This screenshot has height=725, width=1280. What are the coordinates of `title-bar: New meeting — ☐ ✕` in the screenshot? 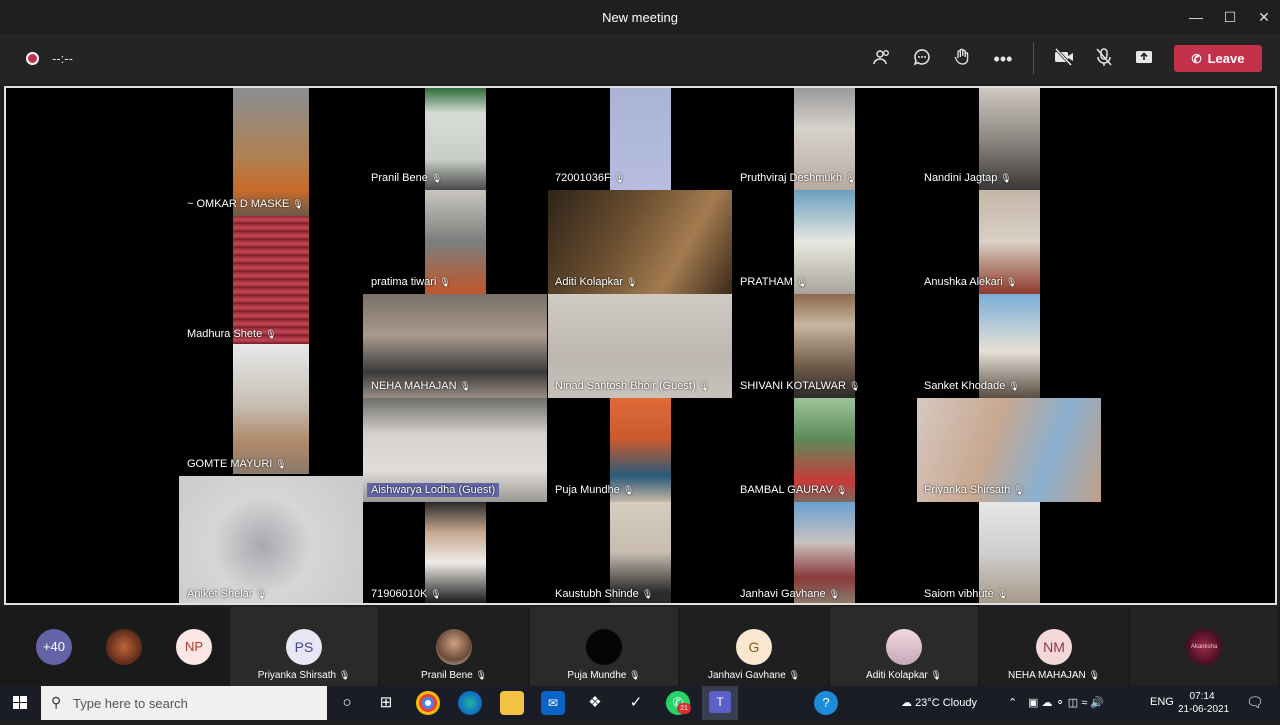 It's located at (640, 17).